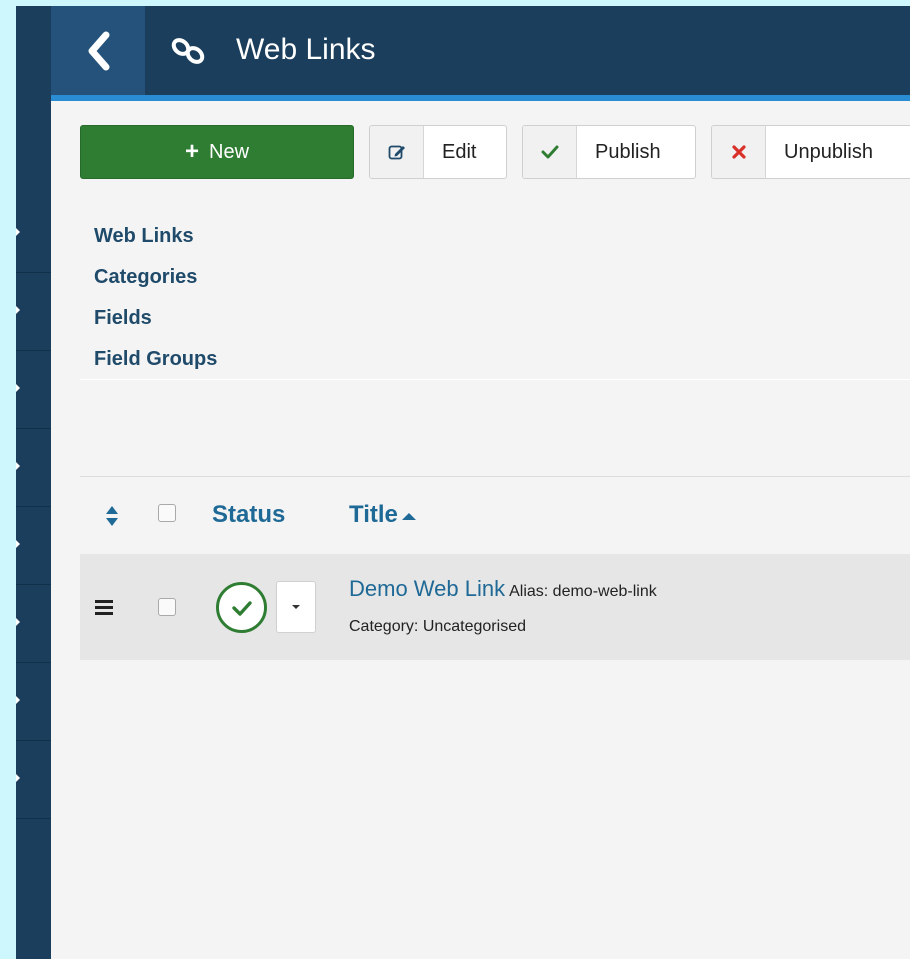 The width and height of the screenshot is (910, 959). What do you see at coordinates (155, 277) in the screenshot?
I see `submenu-item-categories: Categories` at bounding box center [155, 277].